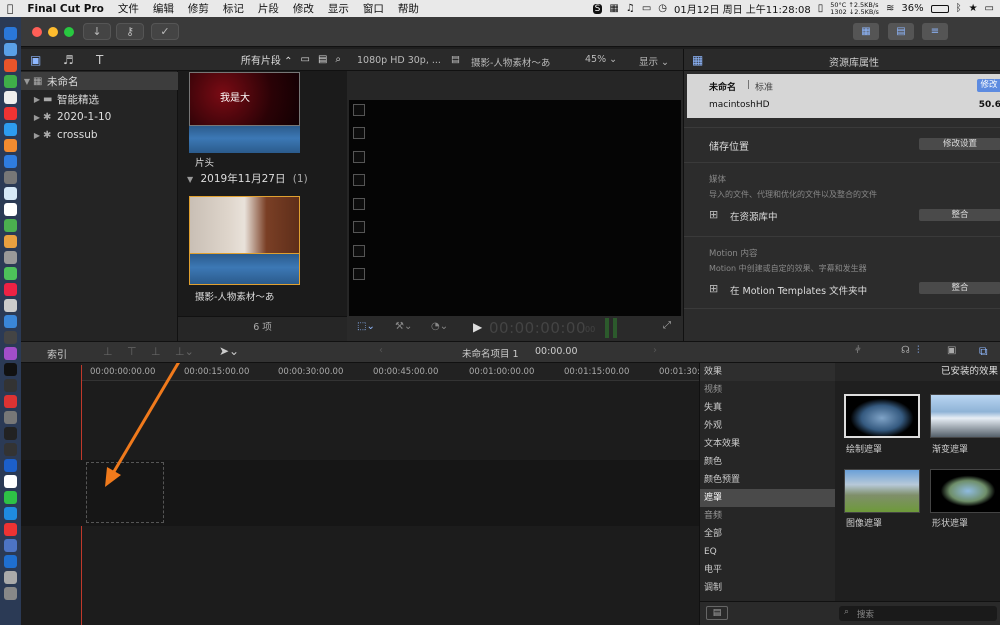 Image resolution: width=1000 pixels, height=625 pixels. What do you see at coordinates (338, 59) in the screenshot?
I see `search-icon: ⌕` at bounding box center [338, 59].